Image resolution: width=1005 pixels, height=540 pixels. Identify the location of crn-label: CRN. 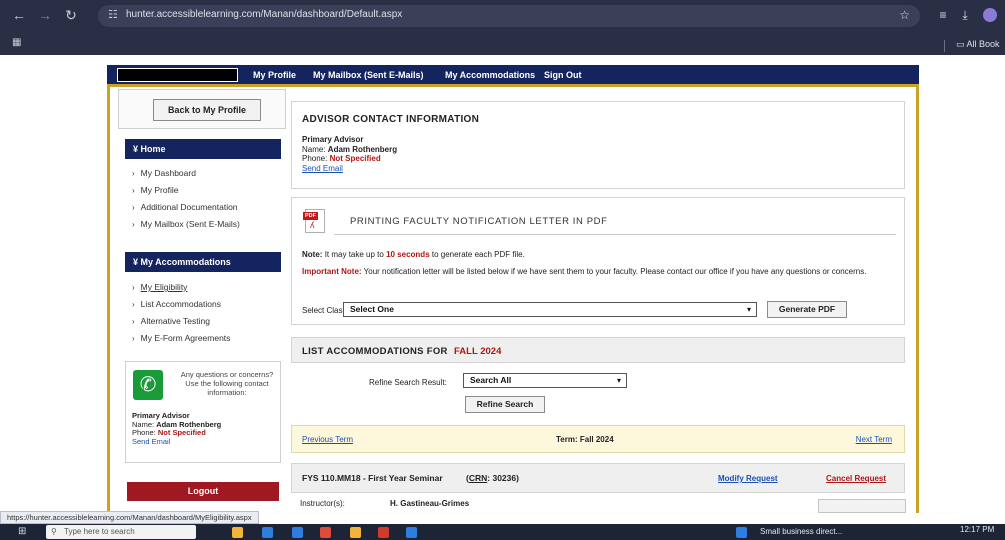
(478, 478).